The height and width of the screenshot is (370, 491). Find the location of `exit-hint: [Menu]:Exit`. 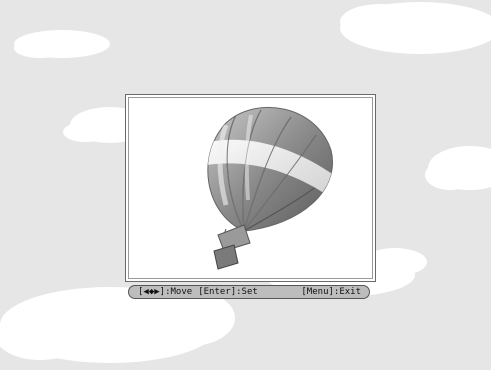

exit-hint: [Menu]:Exit is located at coordinates (331, 292).